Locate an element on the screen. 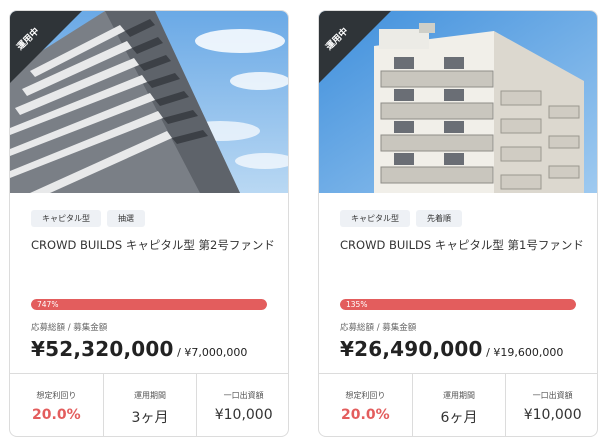 The height and width of the screenshot is (447, 611). funding-progress-bar: 747% is located at coordinates (149, 304).